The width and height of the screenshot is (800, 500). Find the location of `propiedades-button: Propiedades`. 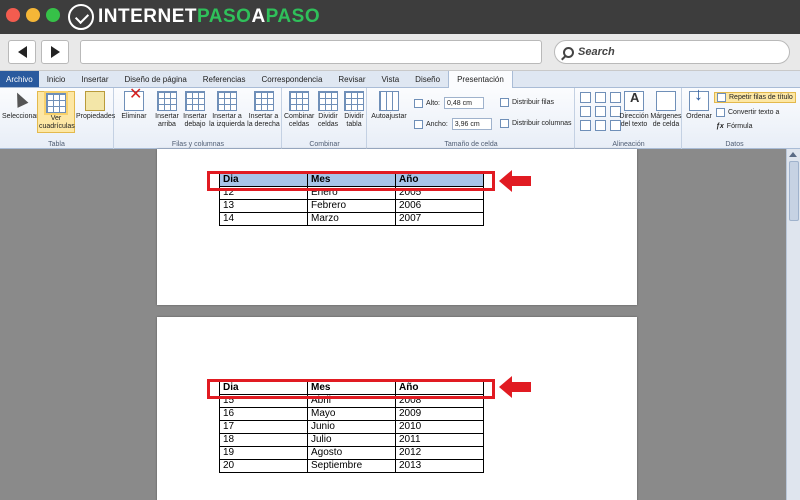

propiedades-button: Propiedades is located at coordinates (96, 106).